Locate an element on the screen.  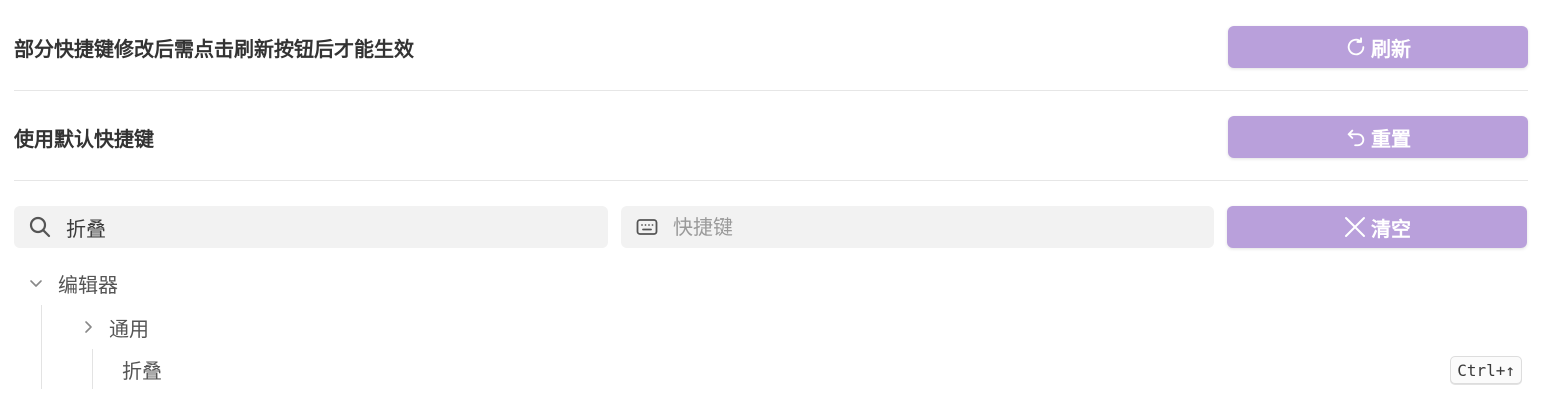
refresh-setting-title: 部分快捷键修改后需点击刷新按钮后才能生效 is located at coordinates (214, 48).